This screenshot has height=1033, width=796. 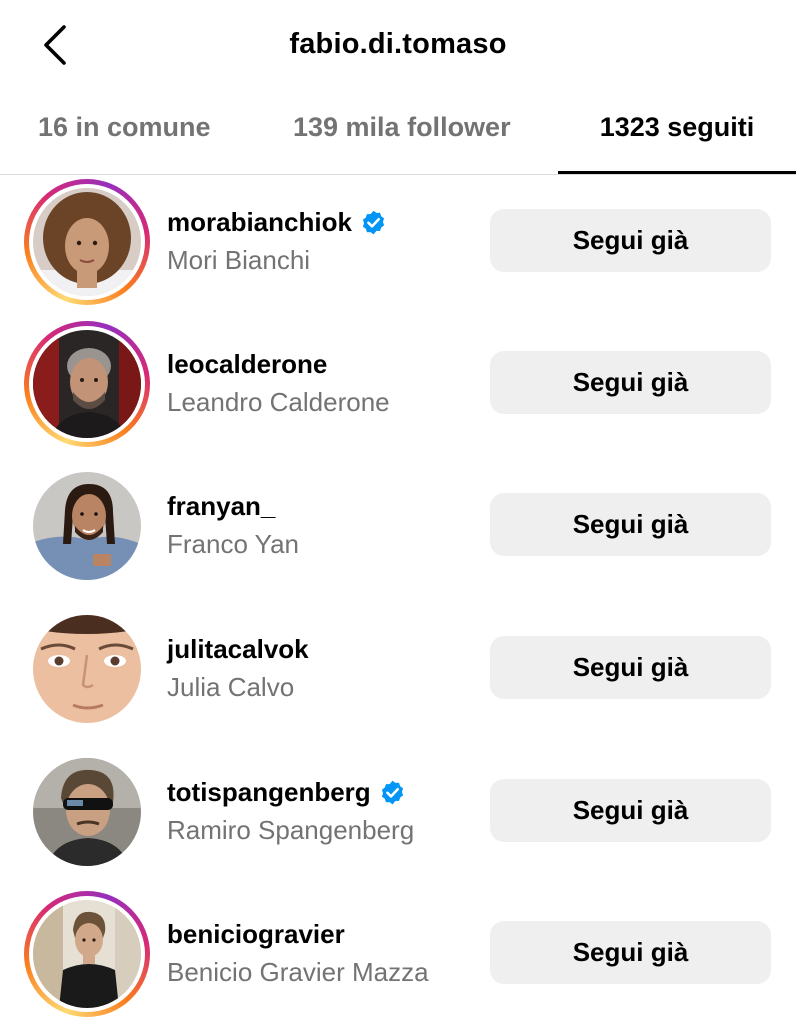 I want to click on top-bar: fabio.di.tomaso, so click(x=398, y=46).